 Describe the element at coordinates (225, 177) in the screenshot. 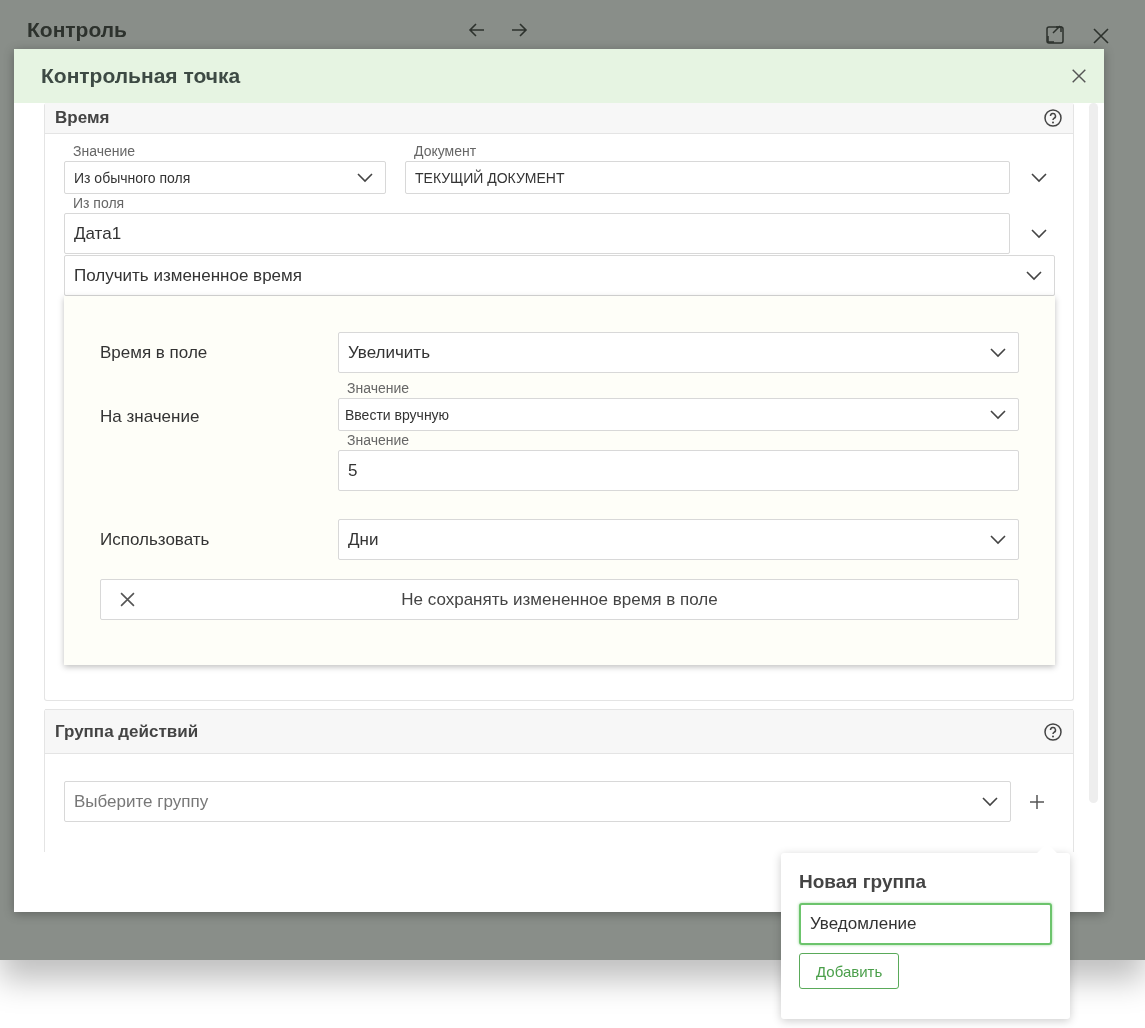

I see `value-select: Из обычного поля` at that location.